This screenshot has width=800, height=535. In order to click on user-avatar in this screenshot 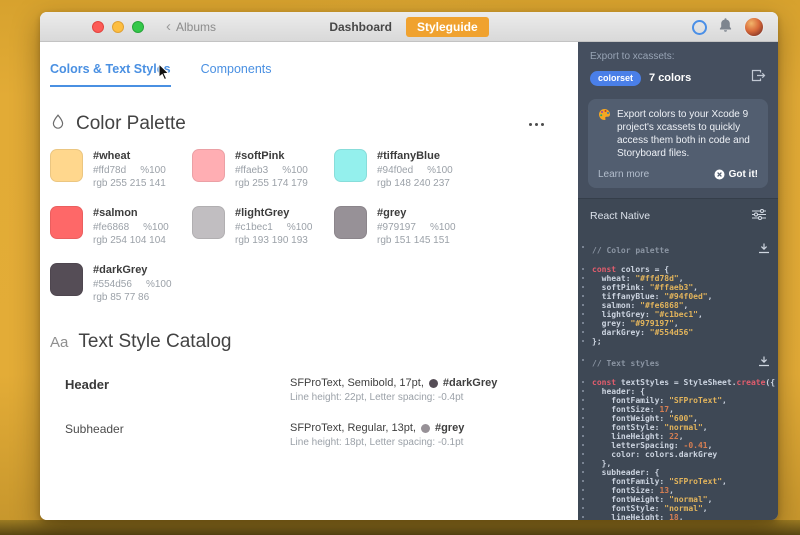, I will do `click(754, 27)`.